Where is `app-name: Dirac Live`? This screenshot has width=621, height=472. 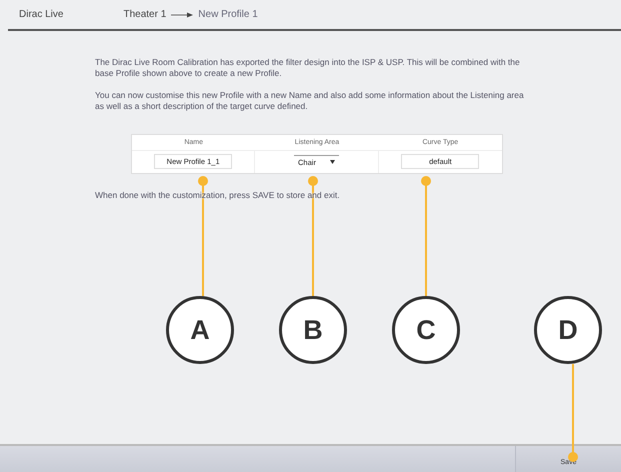
app-name: Dirac Live is located at coordinates (41, 14).